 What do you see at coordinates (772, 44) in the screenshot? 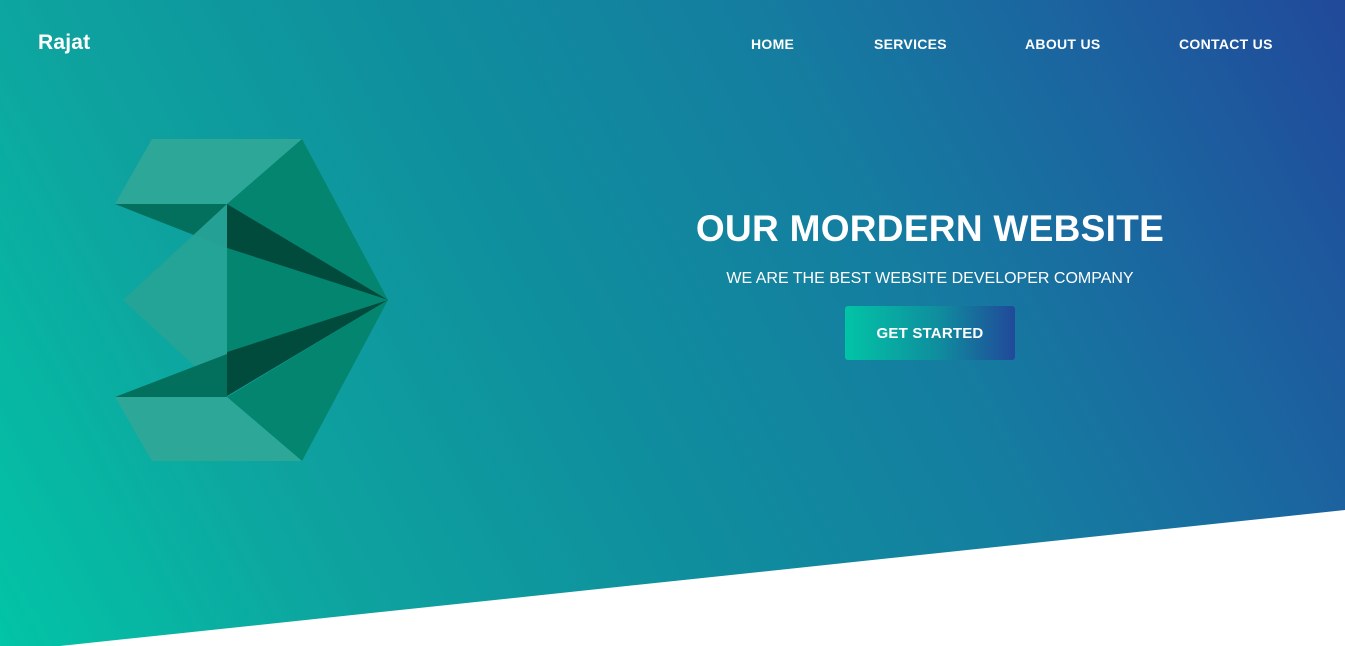
I see `nav-home-link: HOME` at bounding box center [772, 44].